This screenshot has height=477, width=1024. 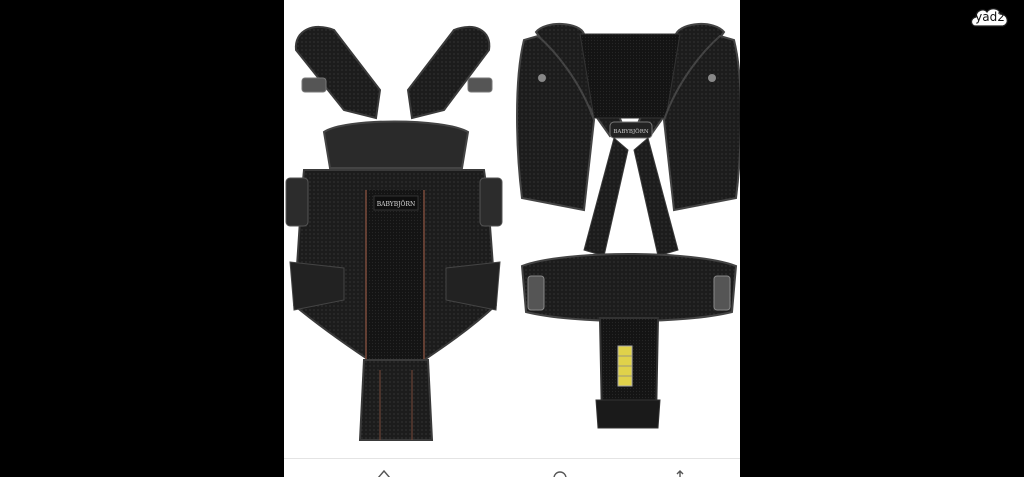 What do you see at coordinates (512, 467) in the screenshot?
I see `bottom-action-bar` at bounding box center [512, 467].